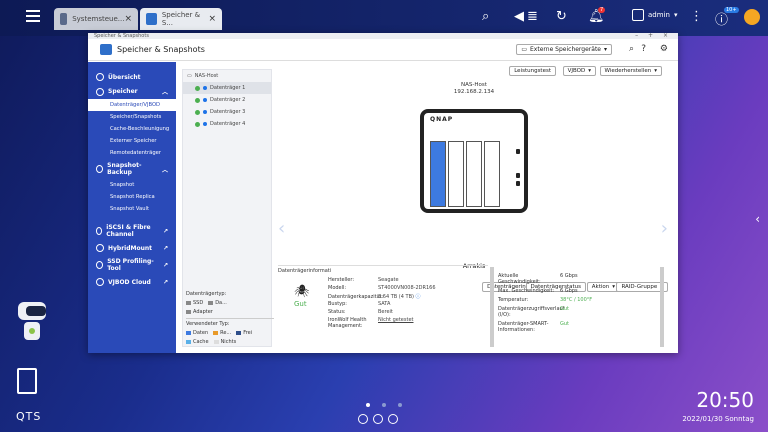 Image resolution: width=768 pixels, height=432 pixels. Describe the element at coordinates (564, 49) in the screenshot. I see `external-devices-button: ▭ Externe Speichergeräte ▾` at that location.